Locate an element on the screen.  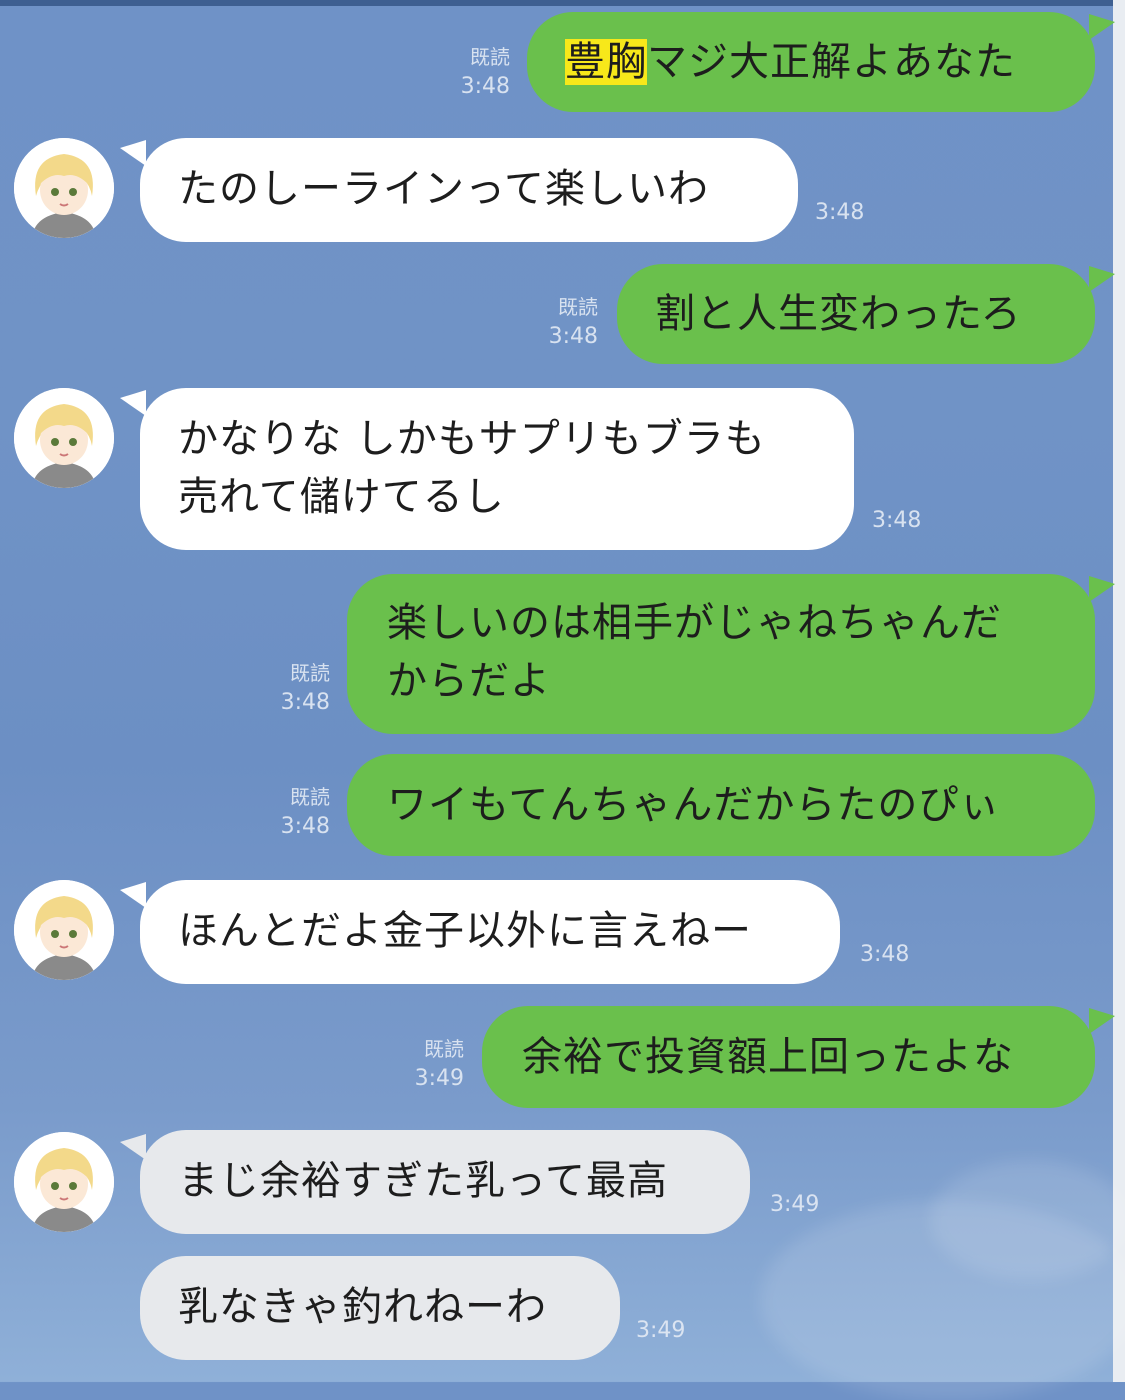
incoming-message-bubble: ほんとだよ金子以外に言えねー is located at coordinates (490, 932).